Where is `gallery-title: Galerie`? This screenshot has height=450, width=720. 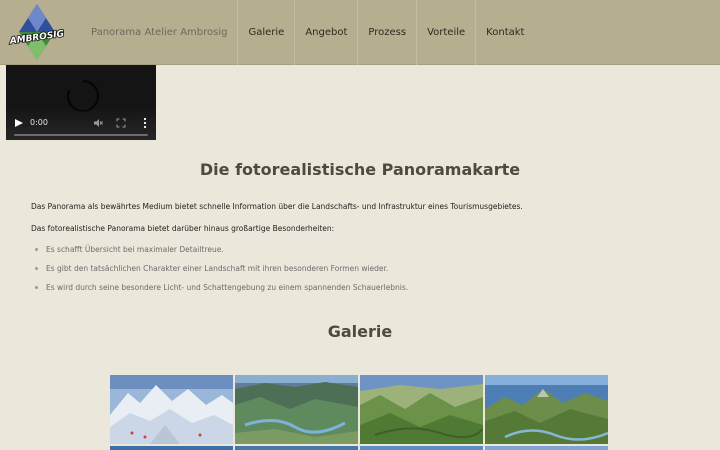
gallery-title: Galerie is located at coordinates (360, 331).